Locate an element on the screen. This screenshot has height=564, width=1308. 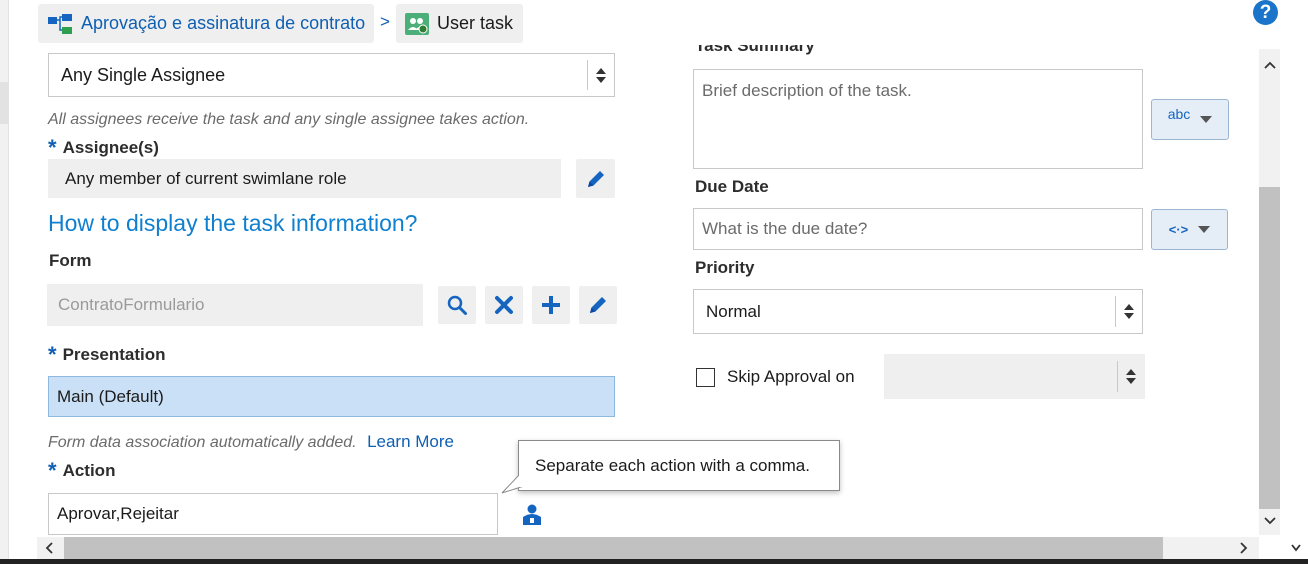
close-icon is located at coordinates (504, 305).